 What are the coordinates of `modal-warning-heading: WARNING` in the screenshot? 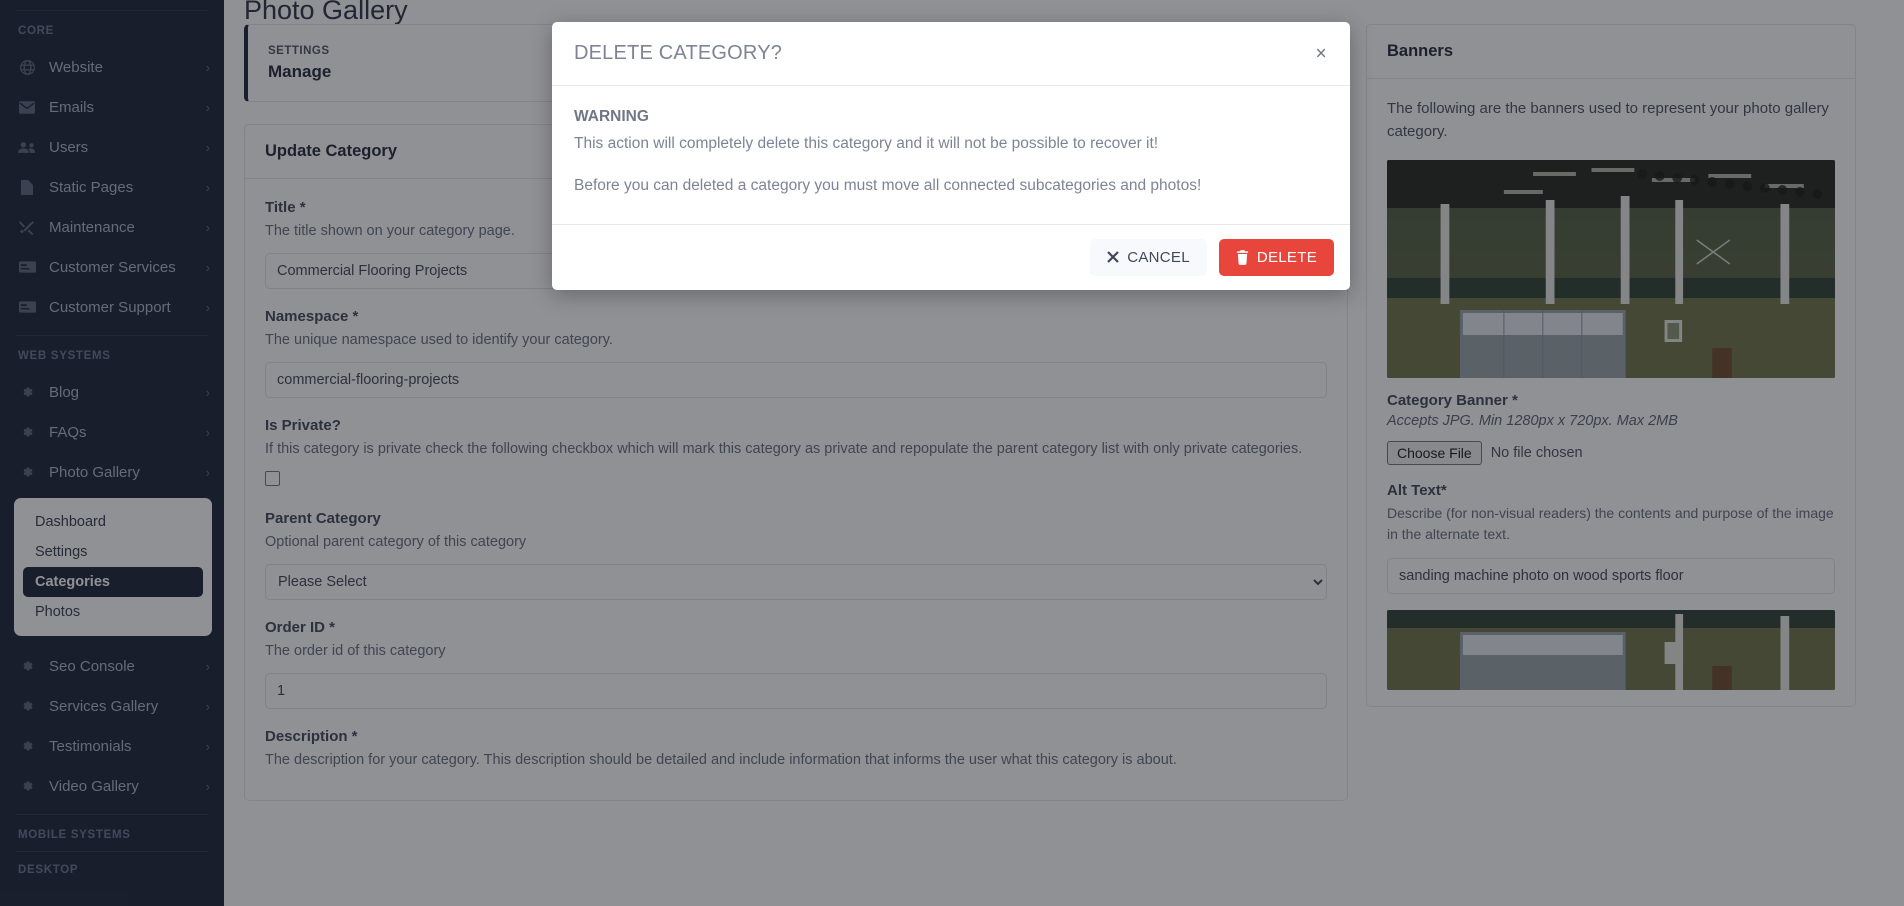 It's located at (611, 116).